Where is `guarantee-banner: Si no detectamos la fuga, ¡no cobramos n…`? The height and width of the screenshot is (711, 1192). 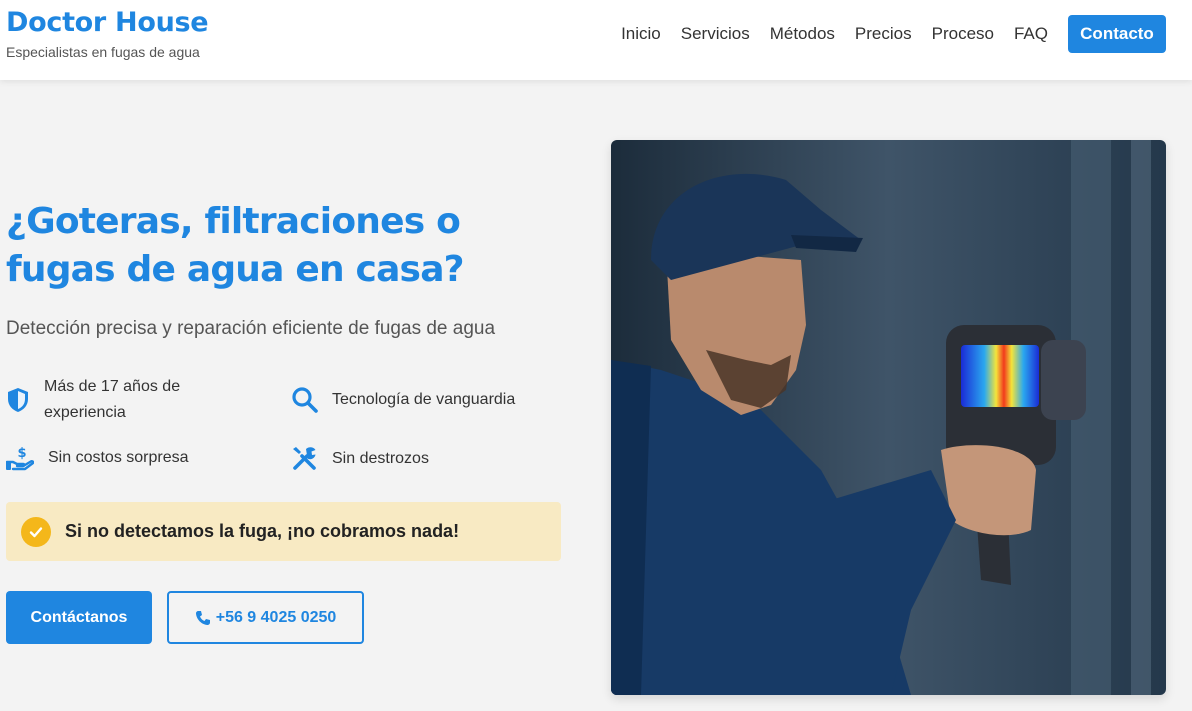
guarantee-banner: Si no detectamos la fuga, ¡no cobramos n… is located at coordinates (283, 531).